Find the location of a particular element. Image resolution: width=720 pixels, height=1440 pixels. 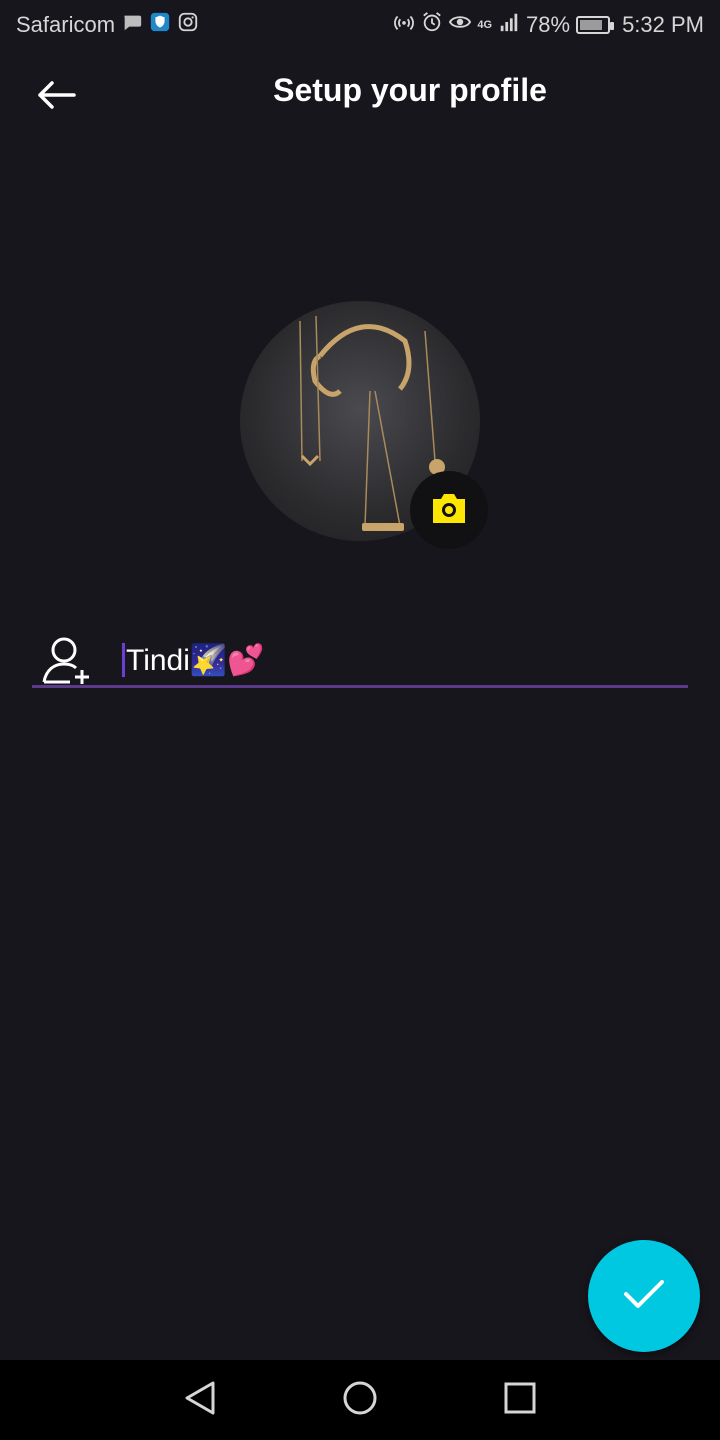

check-icon is located at coordinates (644, 1296).